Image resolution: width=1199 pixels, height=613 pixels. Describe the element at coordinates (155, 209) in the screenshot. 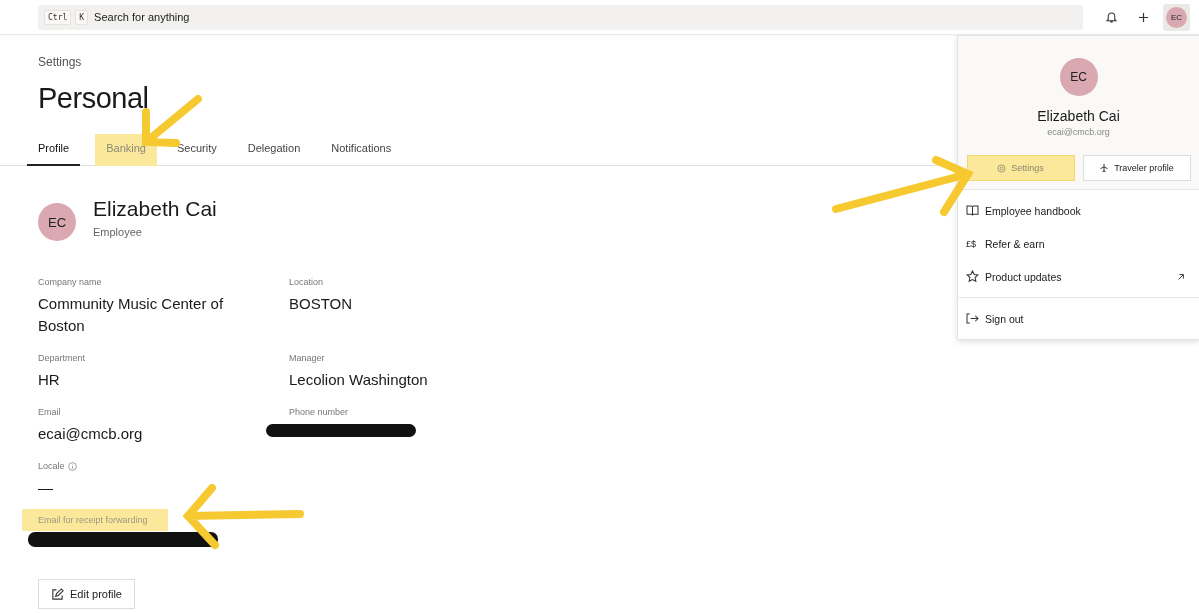

I see `profile-name: Elizabeth Cai` at that location.